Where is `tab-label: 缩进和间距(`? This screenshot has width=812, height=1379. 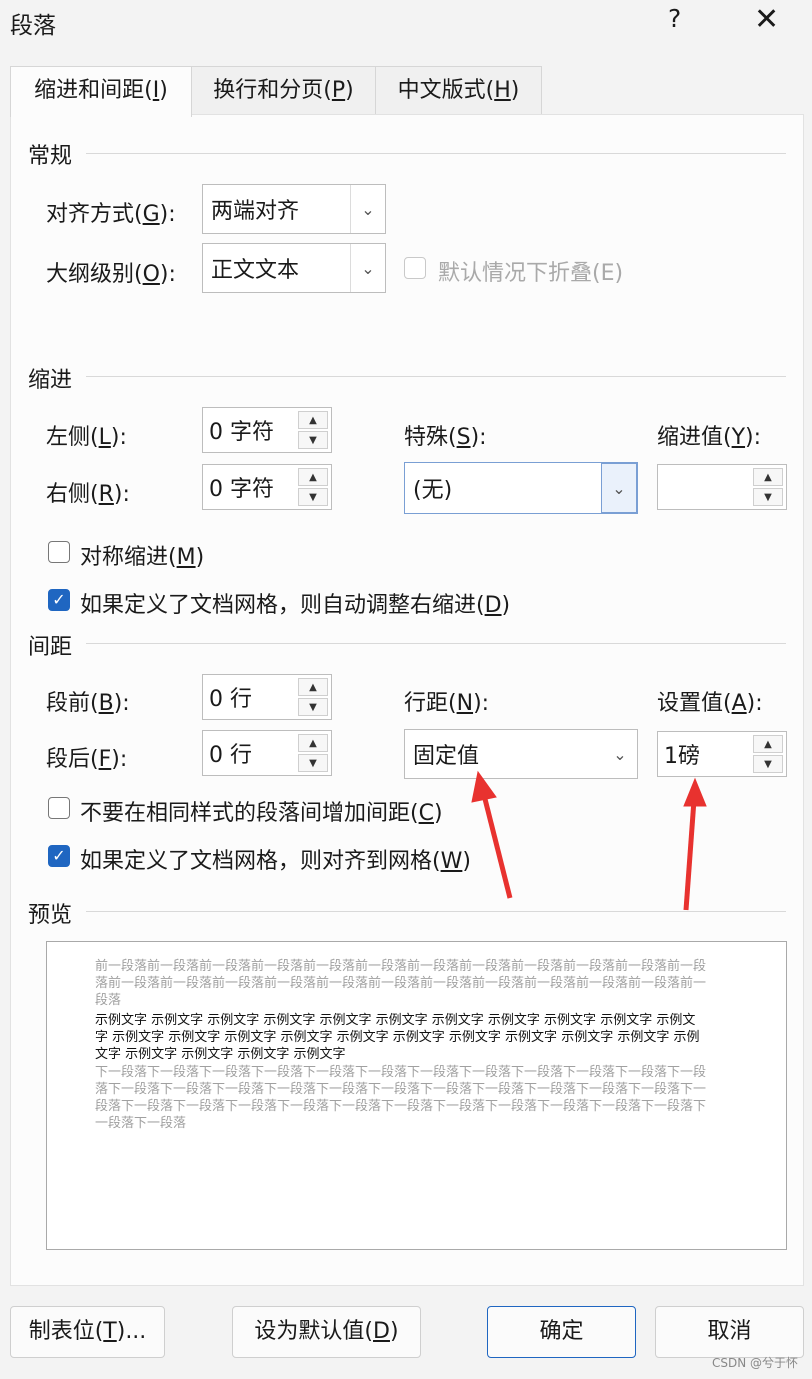
tab-label: 缩进和间距( is located at coordinates (93, 90).